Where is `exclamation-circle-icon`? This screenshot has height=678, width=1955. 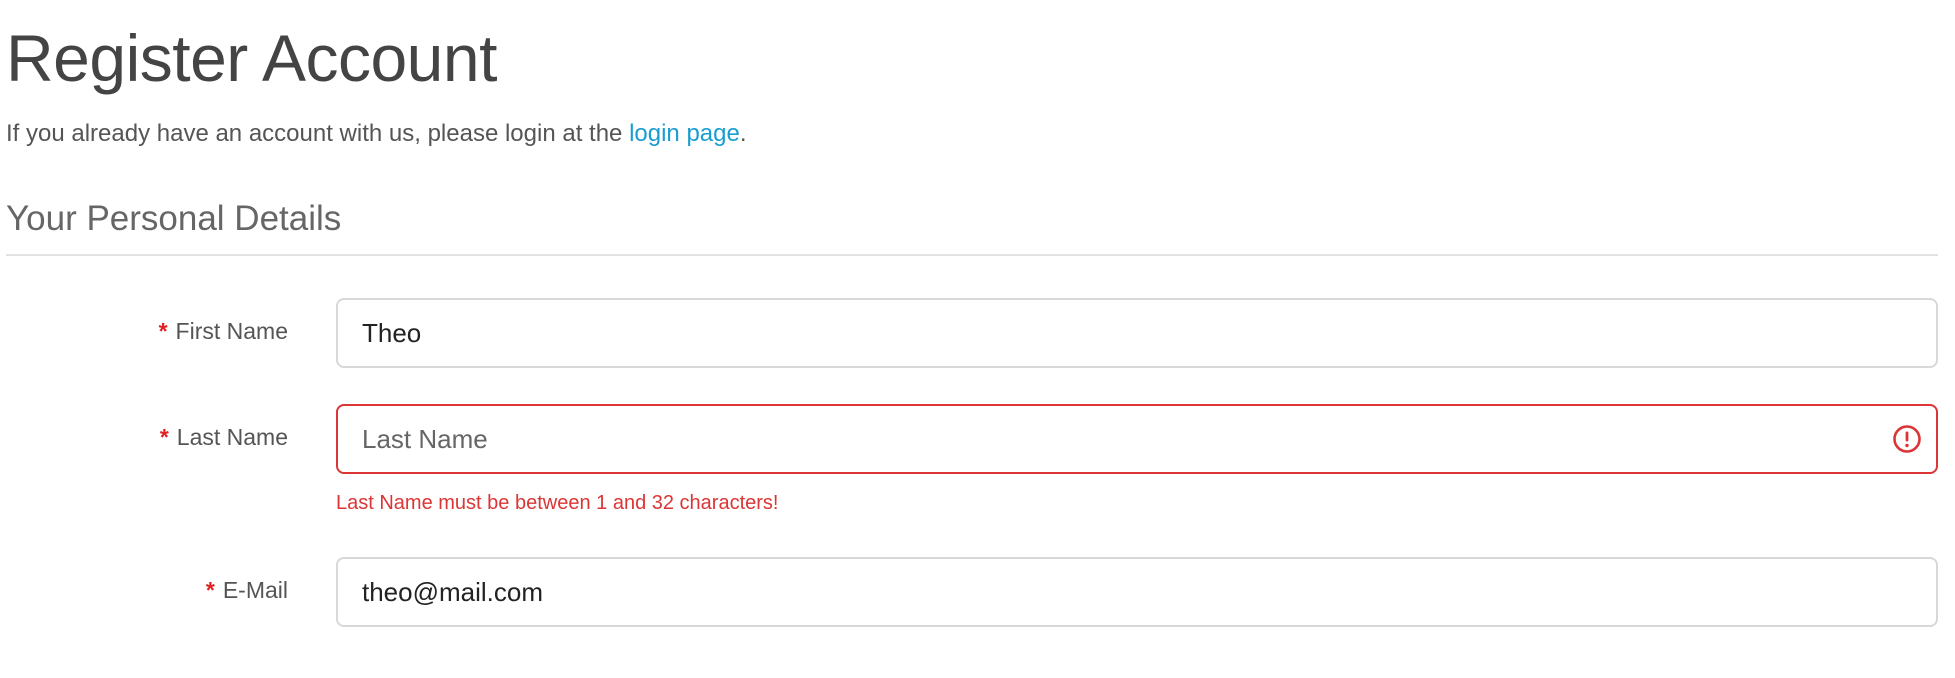
exclamation-circle-icon is located at coordinates (1907, 439).